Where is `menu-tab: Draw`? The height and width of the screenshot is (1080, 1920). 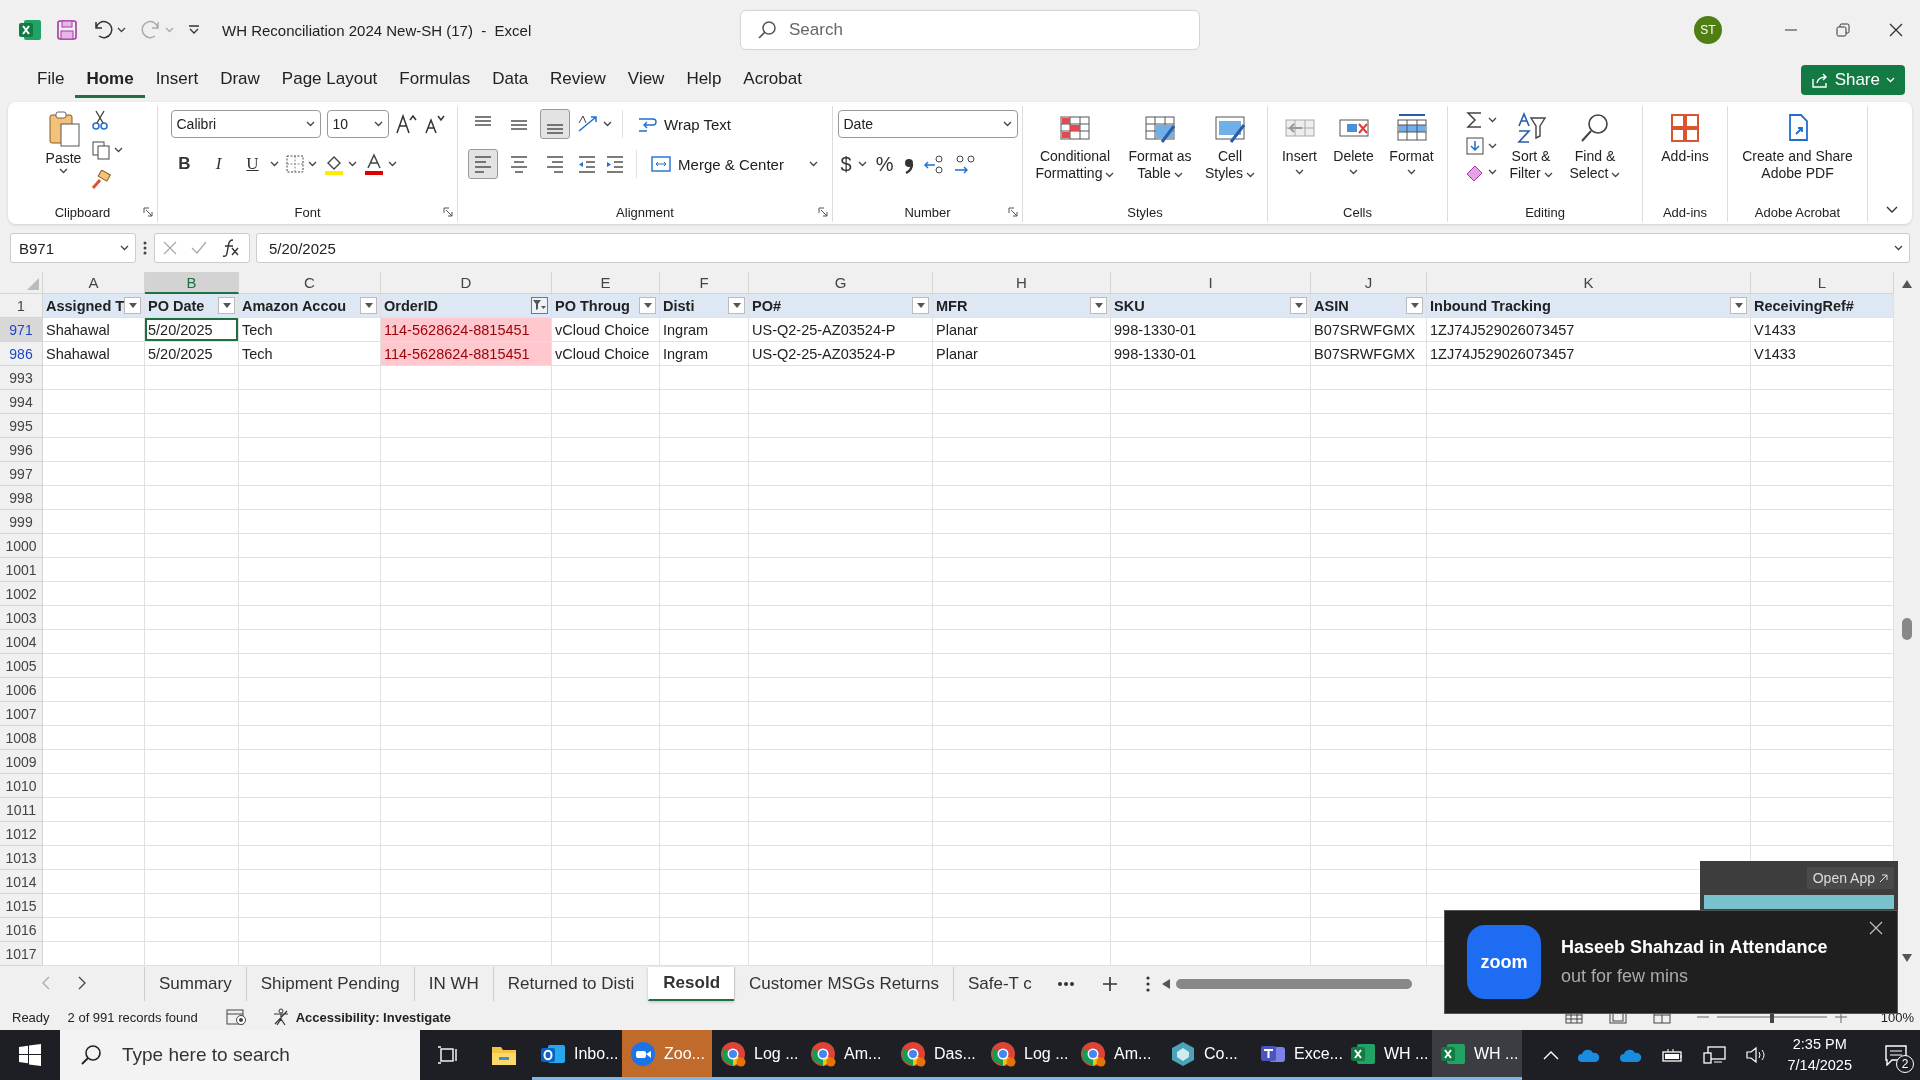
menu-tab: Draw is located at coordinates (240, 80).